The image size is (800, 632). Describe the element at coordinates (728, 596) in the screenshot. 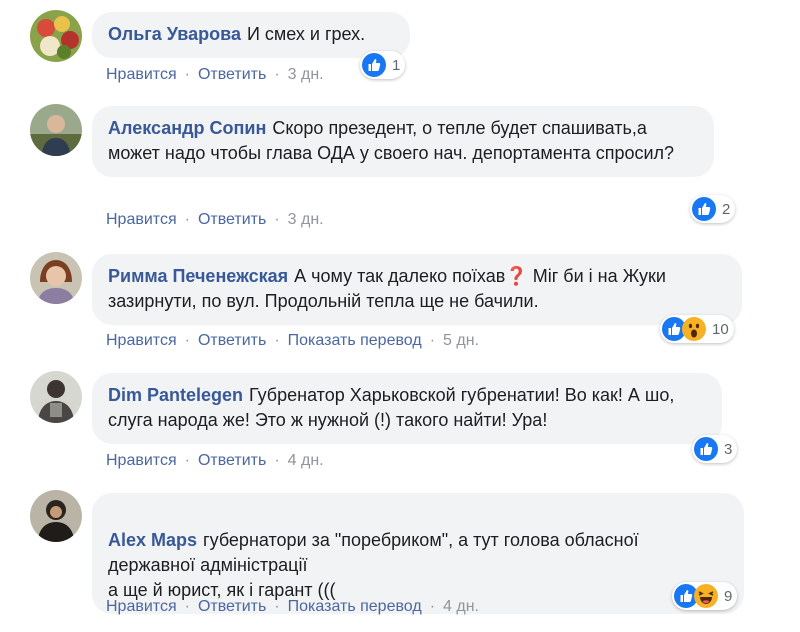

I see `reaction-count: 9` at that location.